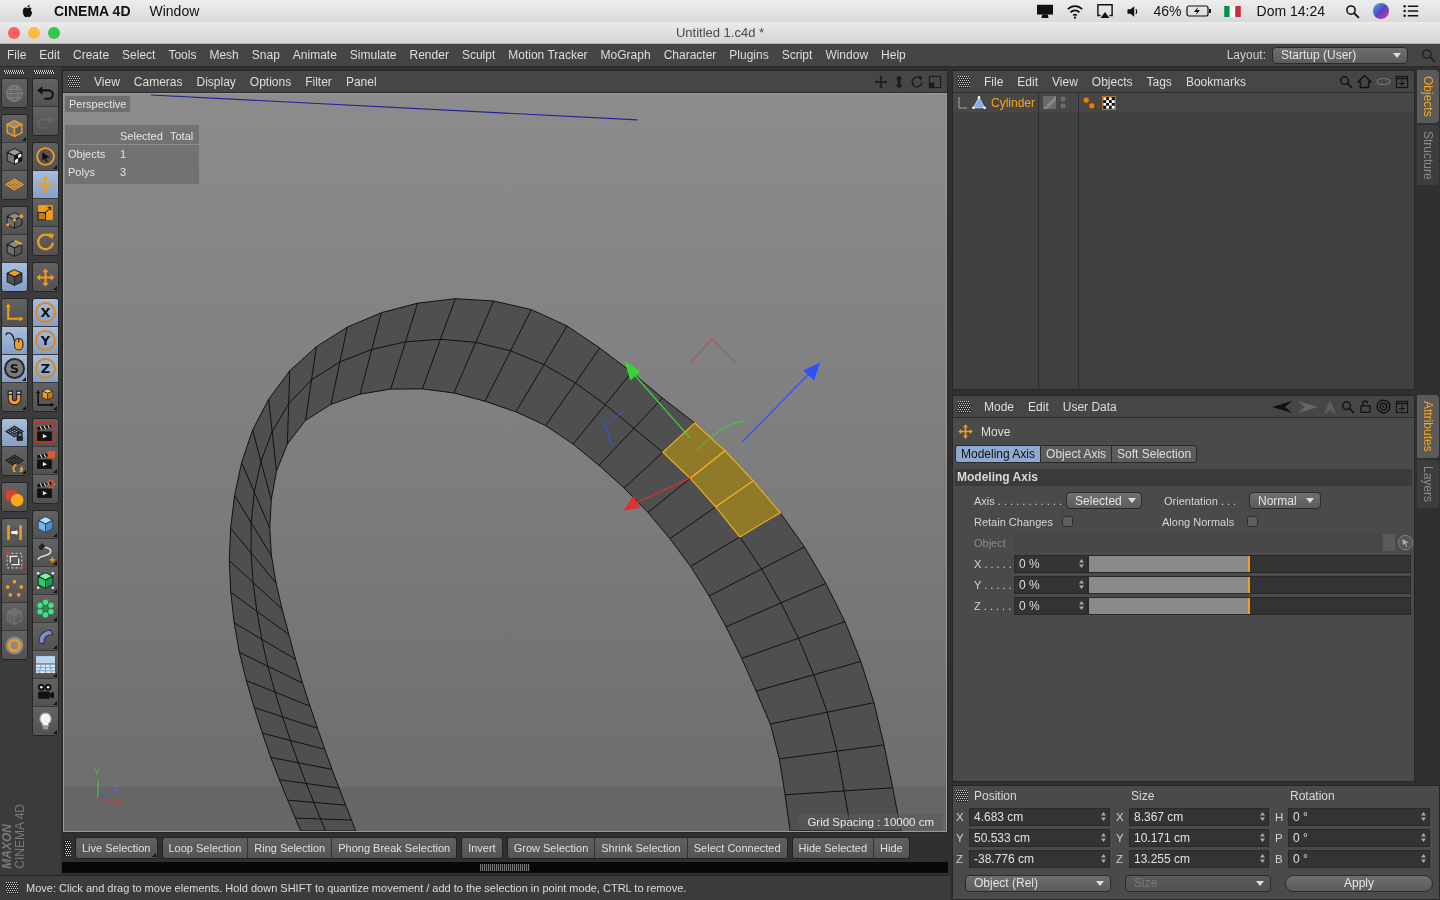 Image resolution: width=1440 pixels, height=900 pixels. I want to click on orb-icon, so click(1381, 11).